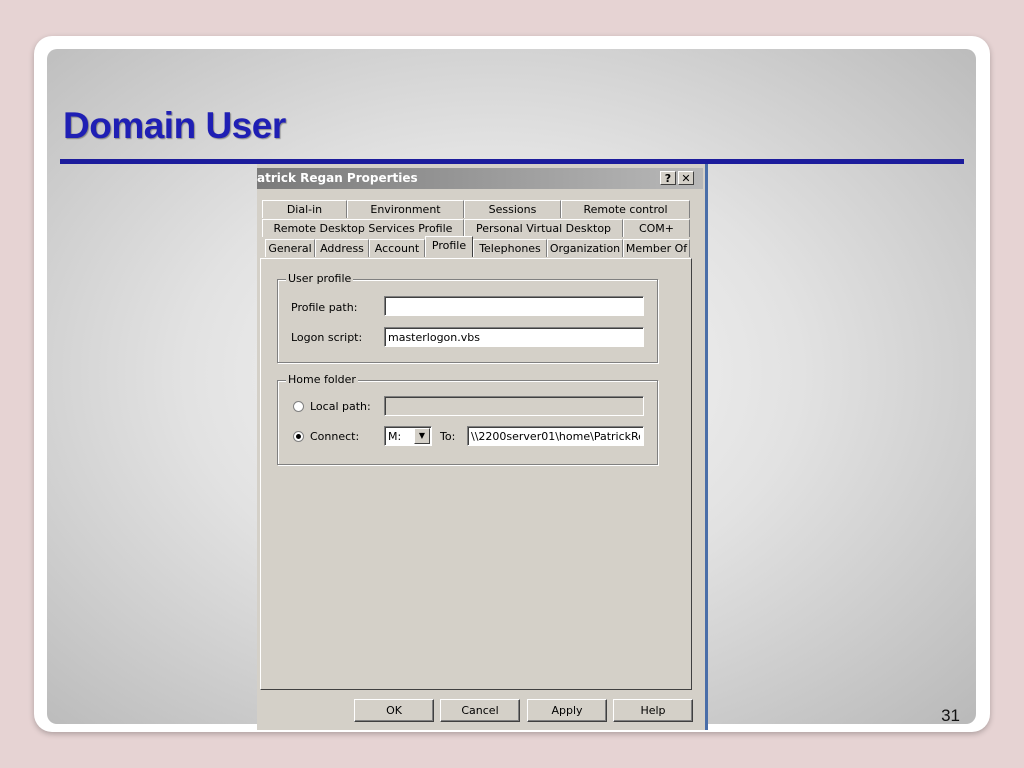 Image resolution: width=1024 pixels, height=768 pixels. What do you see at coordinates (397, 248) in the screenshot?
I see `tab-account: Account` at bounding box center [397, 248].